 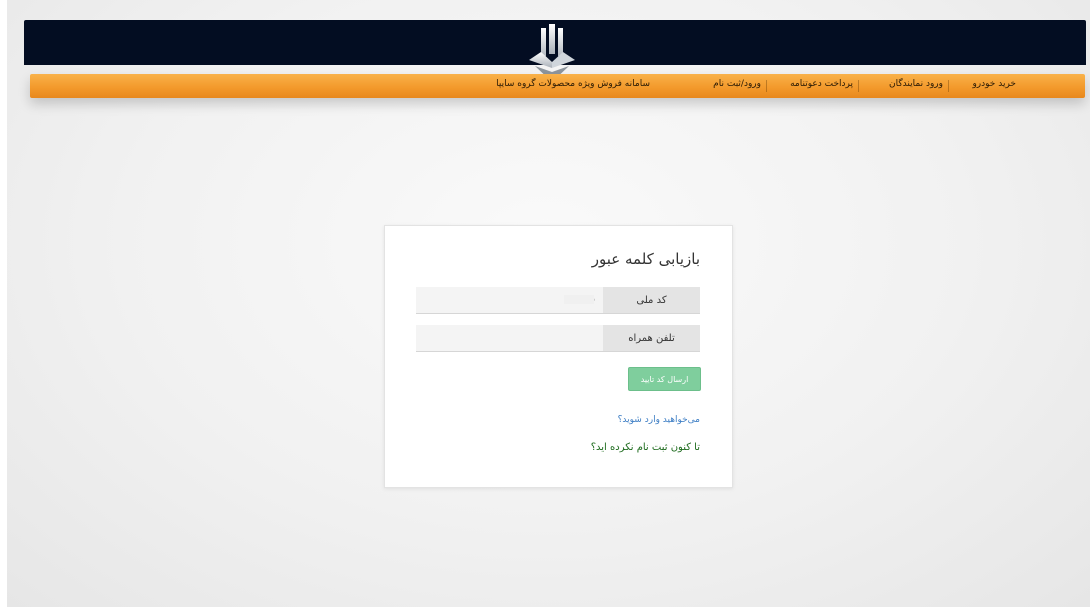 I want to click on login-link: می‌خواهید وارد شوید؟, so click(x=659, y=420).